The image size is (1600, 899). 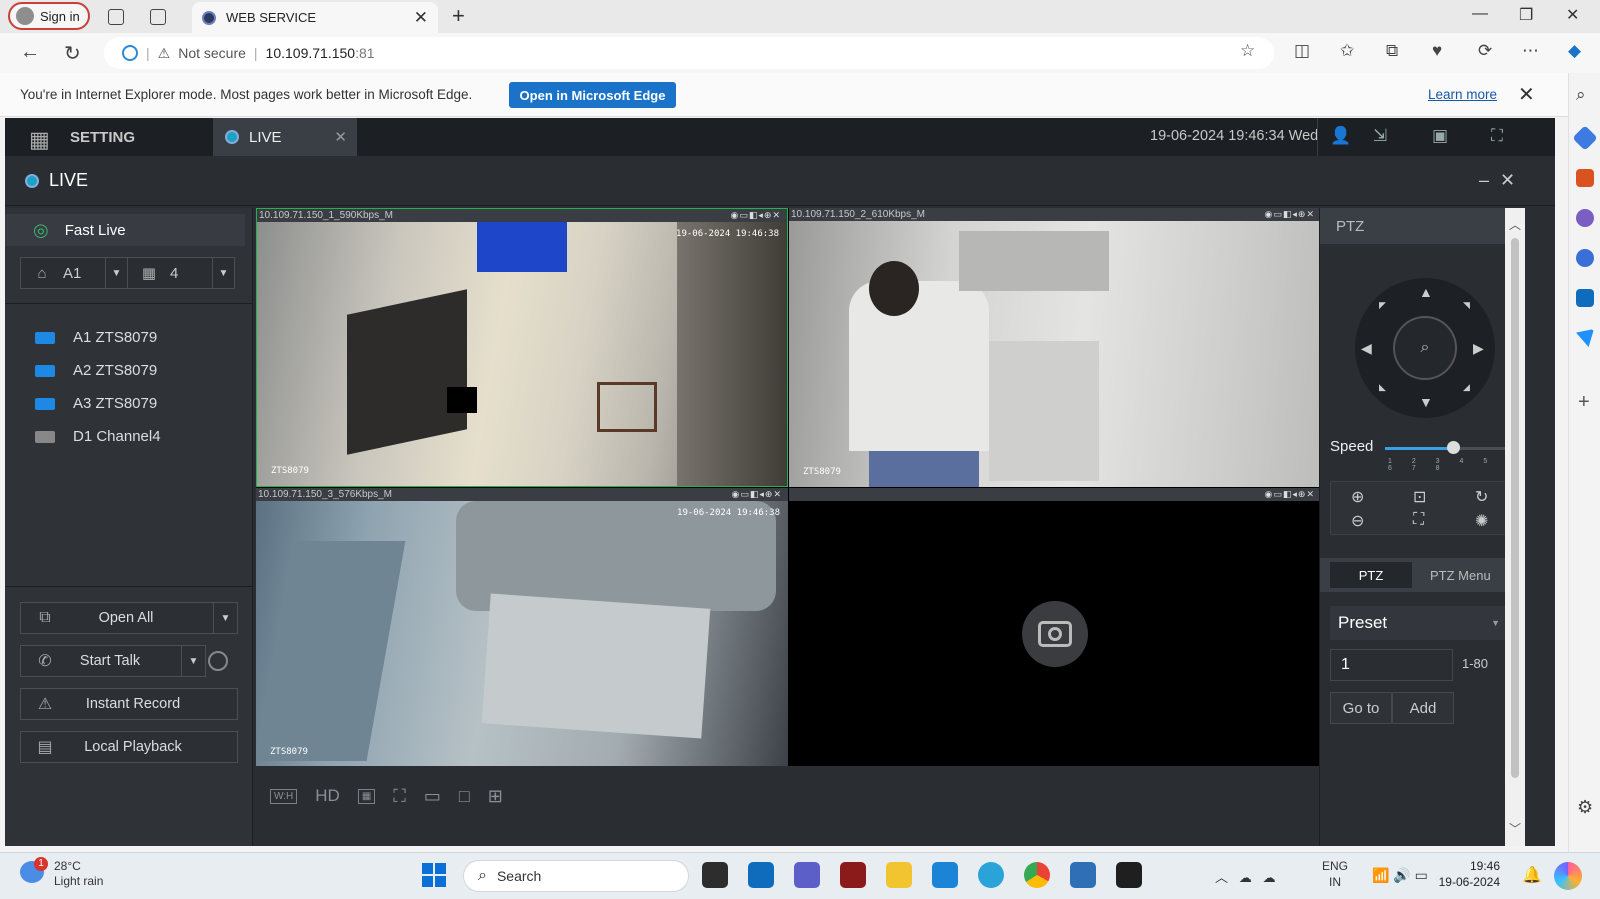 What do you see at coordinates (1532, 875) in the screenshot?
I see `notification-bell-icon: 🔔` at bounding box center [1532, 875].